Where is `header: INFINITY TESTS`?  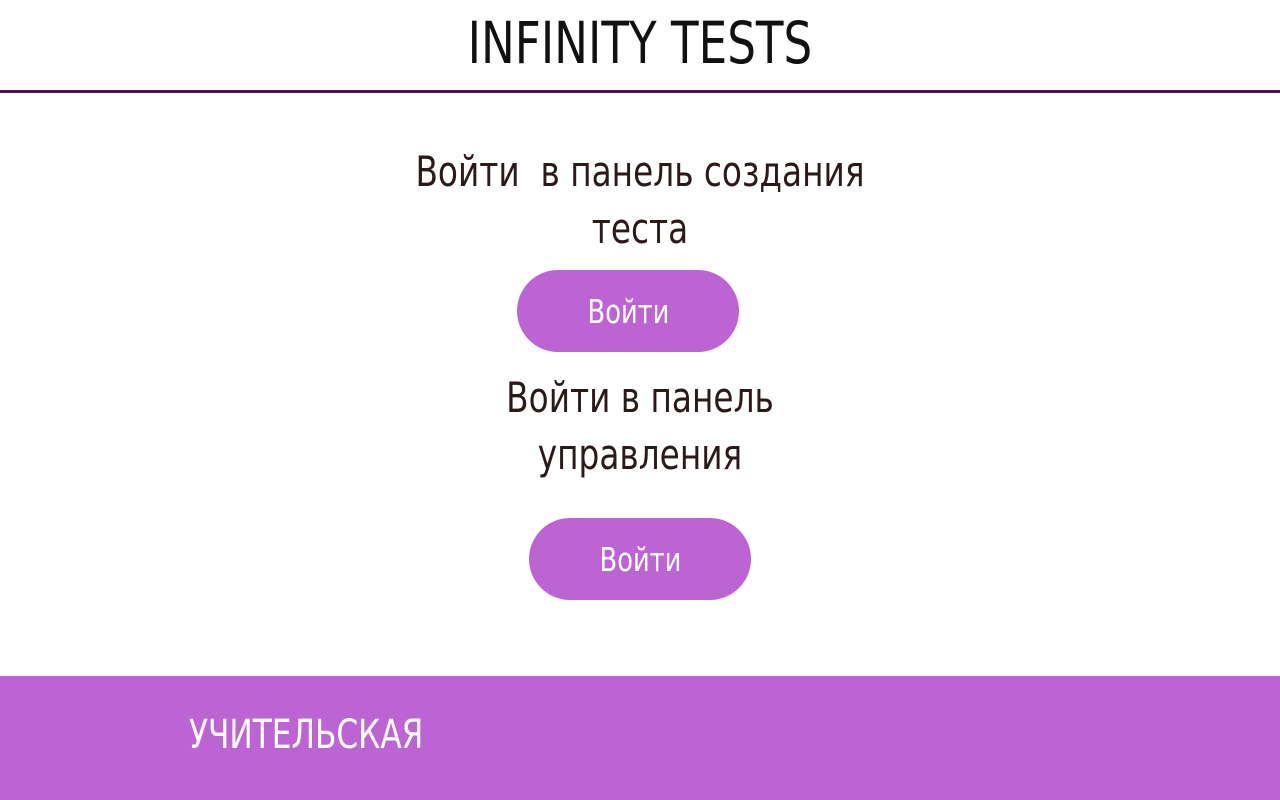
header: INFINITY TESTS is located at coordinates (640, 46).